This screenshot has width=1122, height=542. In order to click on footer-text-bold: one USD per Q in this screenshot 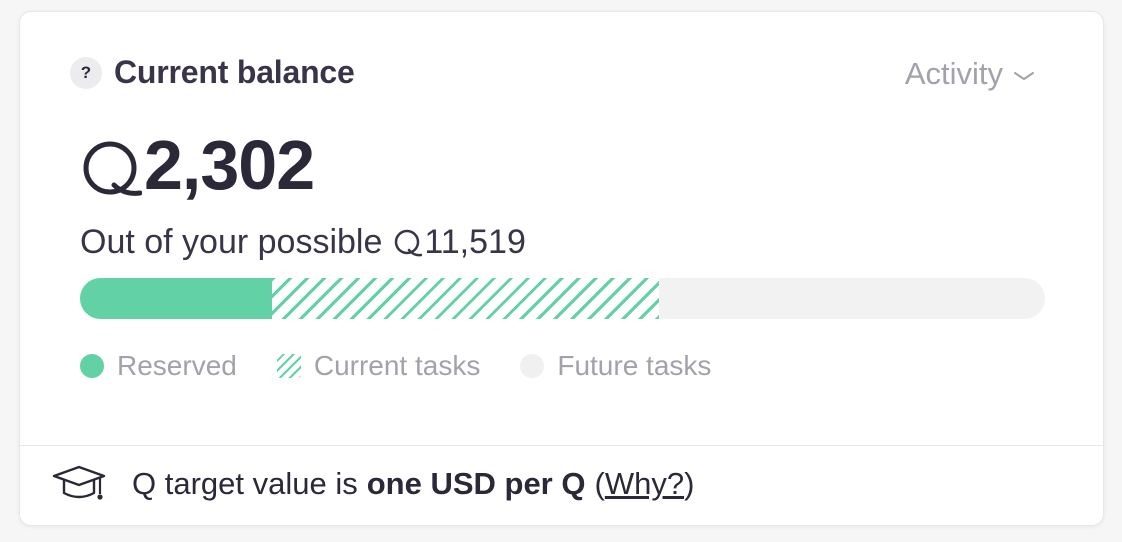, I will do `click(476, 483)`.